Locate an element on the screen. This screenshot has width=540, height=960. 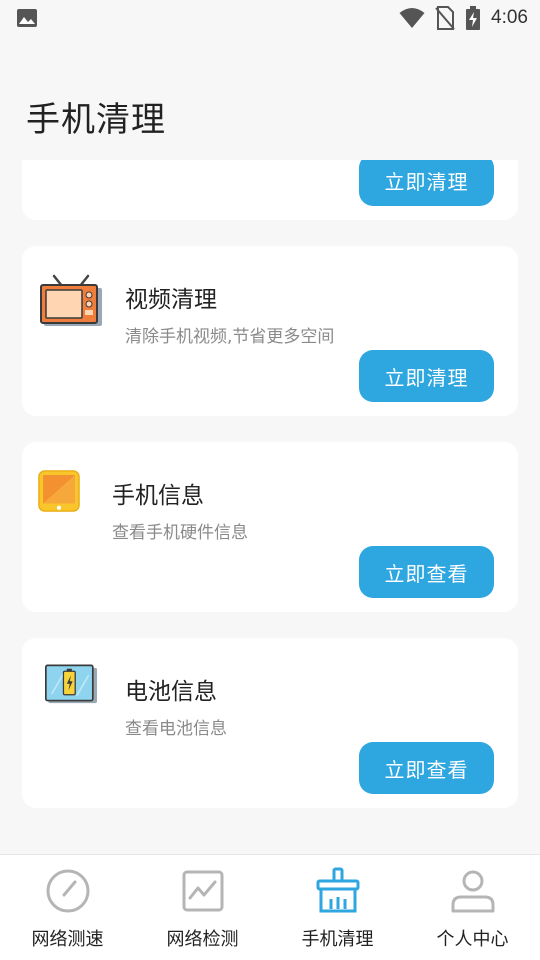
user-icon is located at coordinates (472, 891).